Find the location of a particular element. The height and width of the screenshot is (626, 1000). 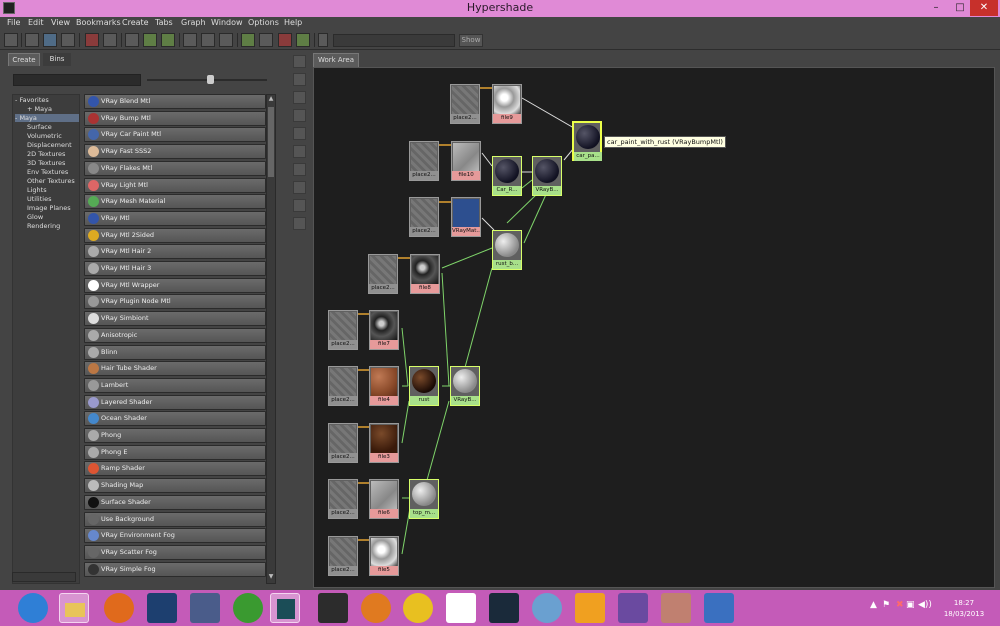

menu-bookmarks: Bookmarks is located at coordinates (98, 22).